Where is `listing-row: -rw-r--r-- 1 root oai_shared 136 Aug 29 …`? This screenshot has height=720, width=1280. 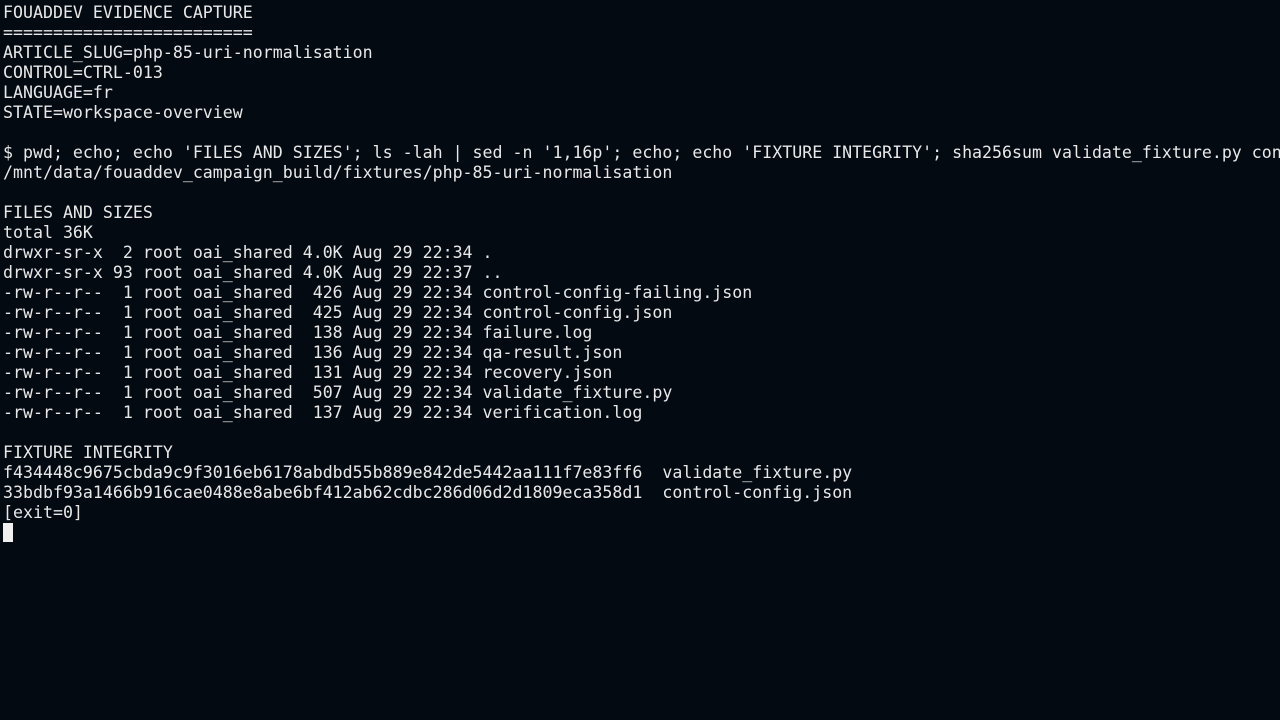 listing-row: -rw-r--r-- 1 root oai_shared 136 Aug 29 … is located at coordinates (313, 352).